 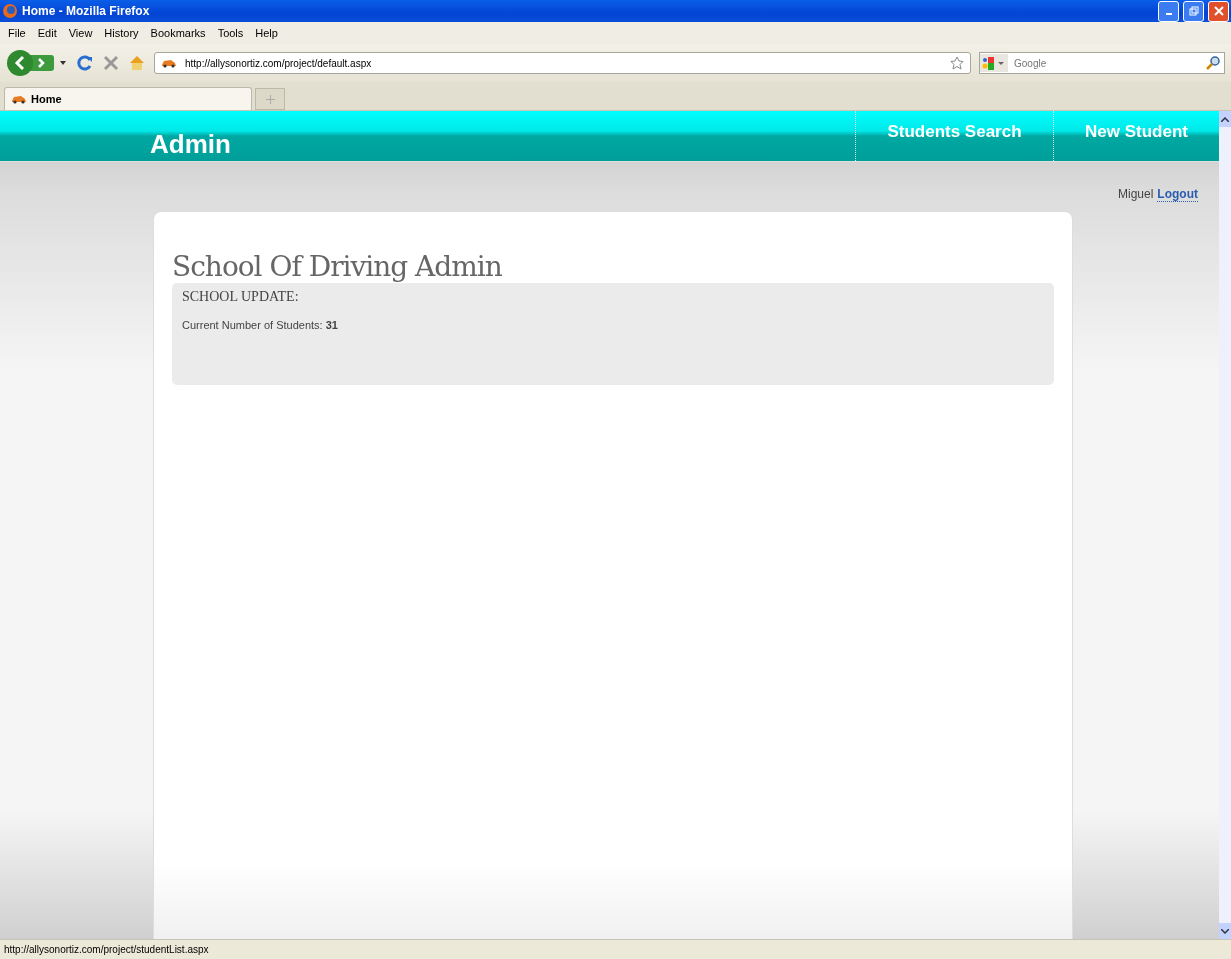 I want to click on restore-icon, so click(x=1193, y=11).